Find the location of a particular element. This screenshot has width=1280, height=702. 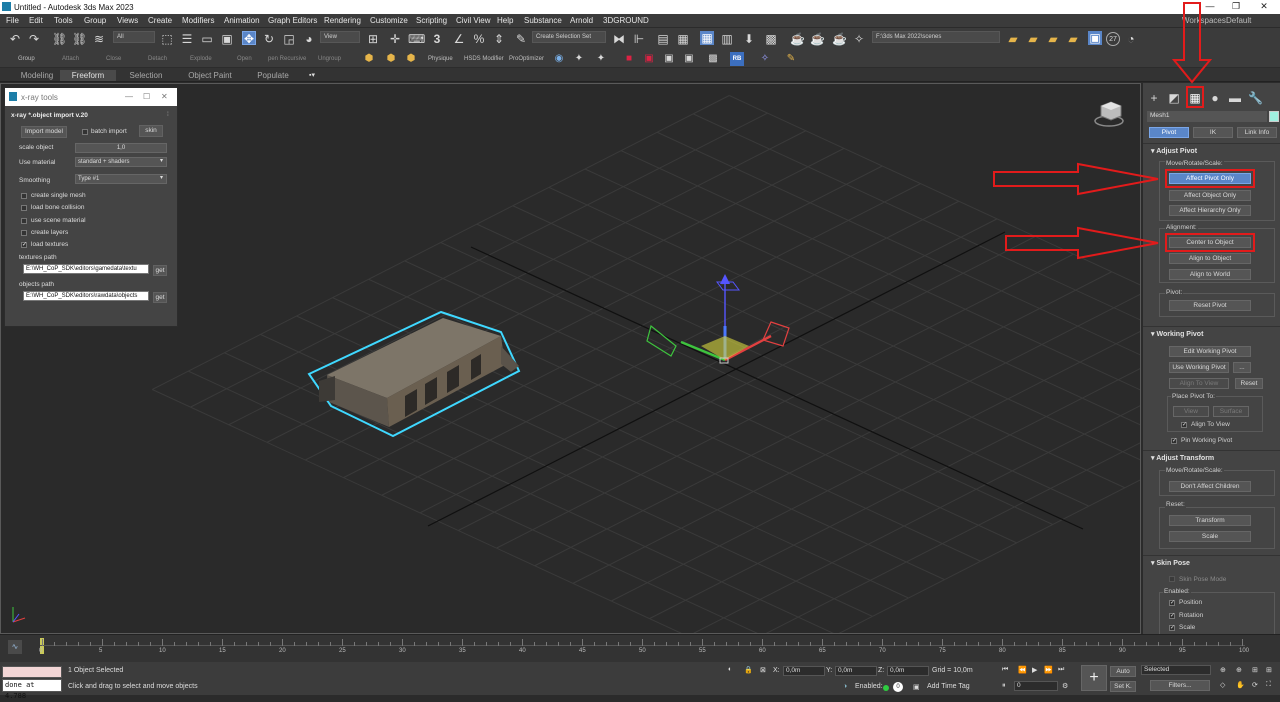

skin-pose-mode-checkbox is located at coordinates (1172, 579).